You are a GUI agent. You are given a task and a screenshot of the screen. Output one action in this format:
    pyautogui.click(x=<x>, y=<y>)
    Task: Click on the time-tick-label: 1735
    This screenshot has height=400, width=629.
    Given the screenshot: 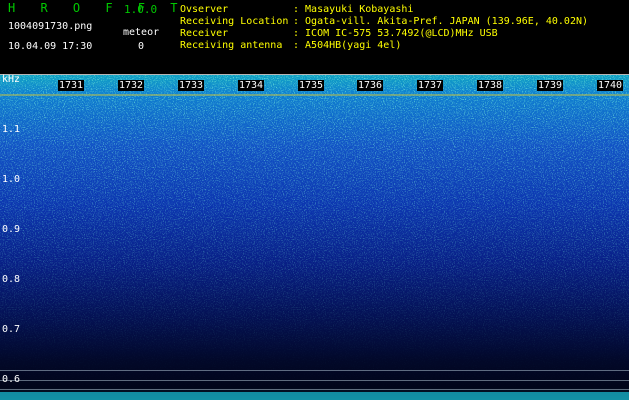 What is the action you would take?
    pyautogui.click(x=311, y=85)
    